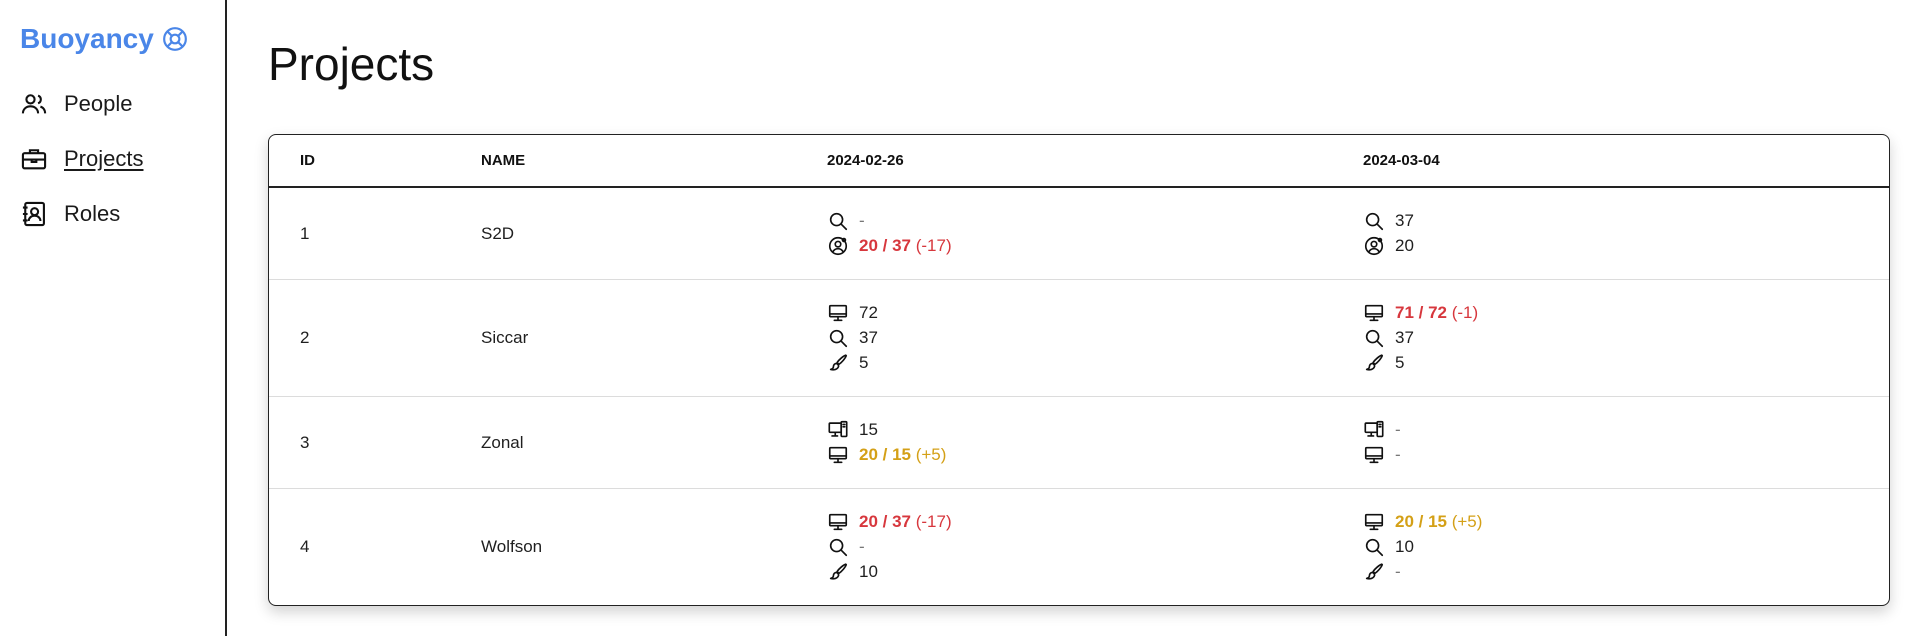 Image resolution: width=1918 pixels, height=636 pixels. Describe the element at coordinates (98, 103) in the screenshot. I see `sidebar-item-label: People` at that location.